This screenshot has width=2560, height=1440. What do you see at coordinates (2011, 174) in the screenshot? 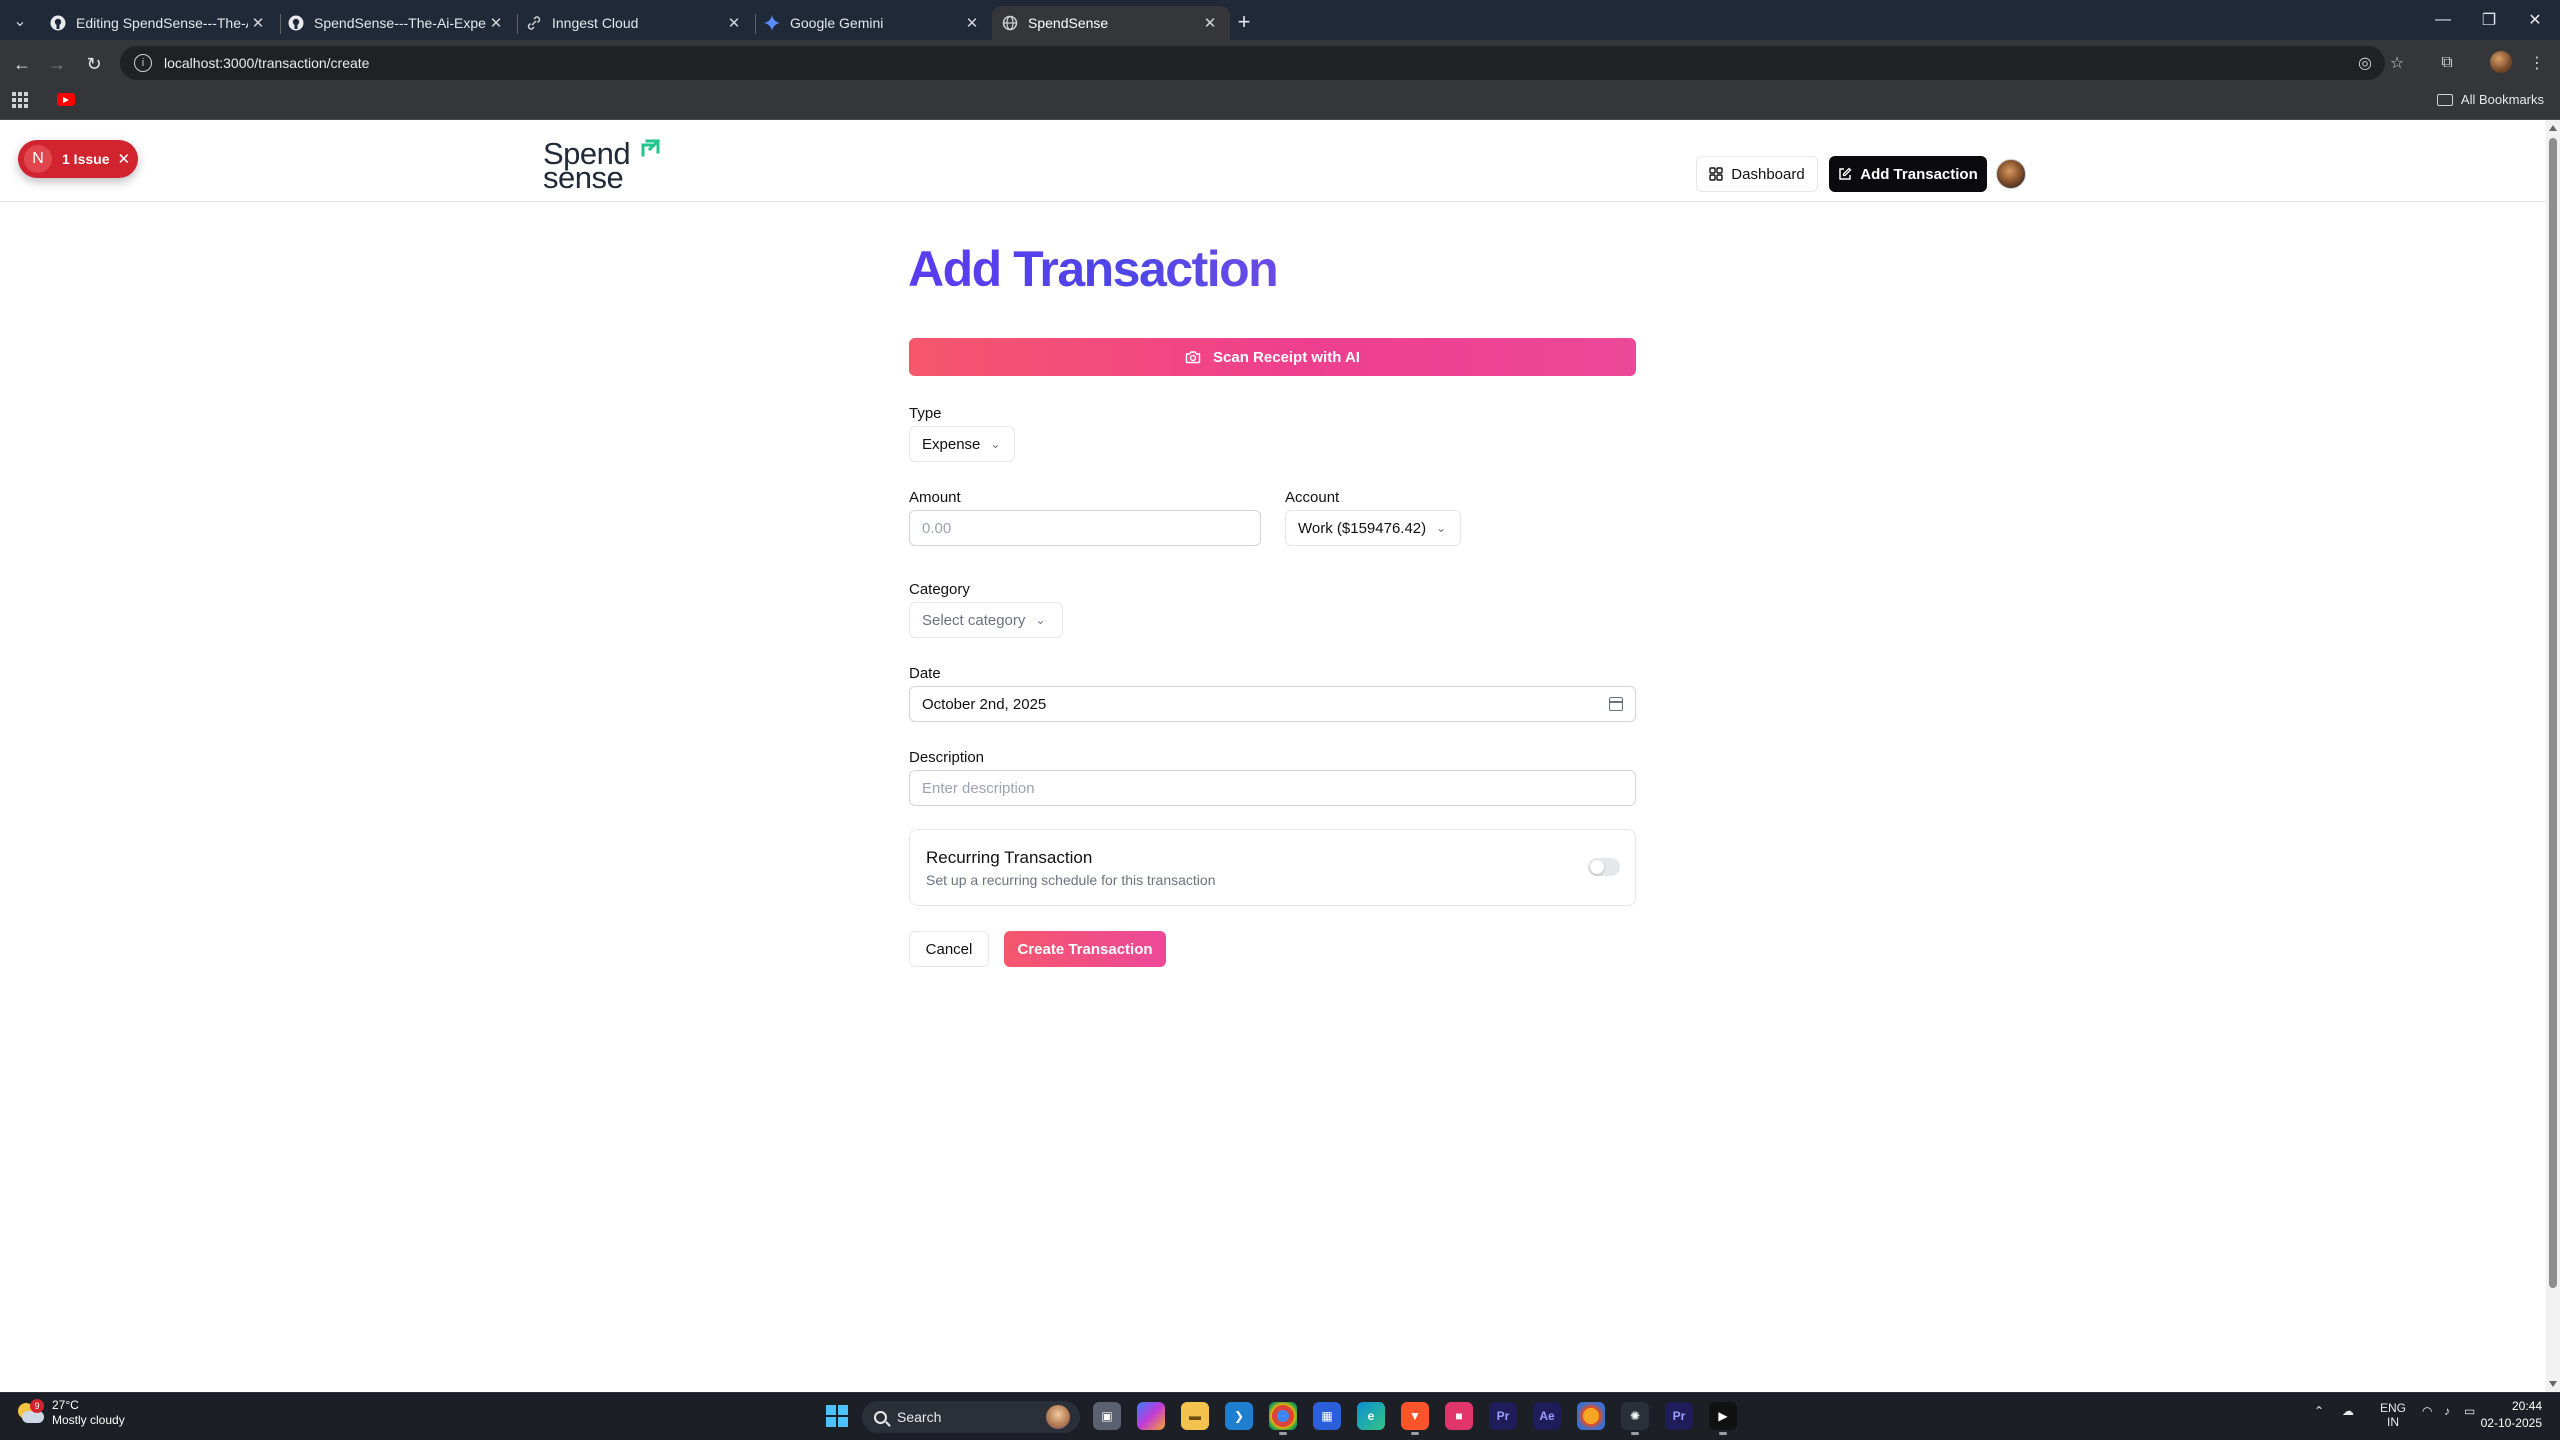
I see `user-avatar` at bounding box center [2011, 174].